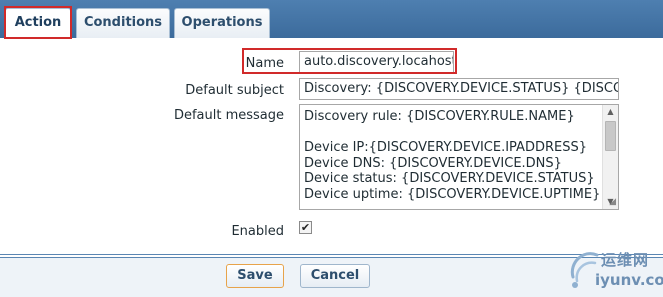 This screenshot has width=663, height=297. What do you see at coordinates (255, 276) in the screenshot?
I see `save-button: Save` at bounding box center [255, 276].